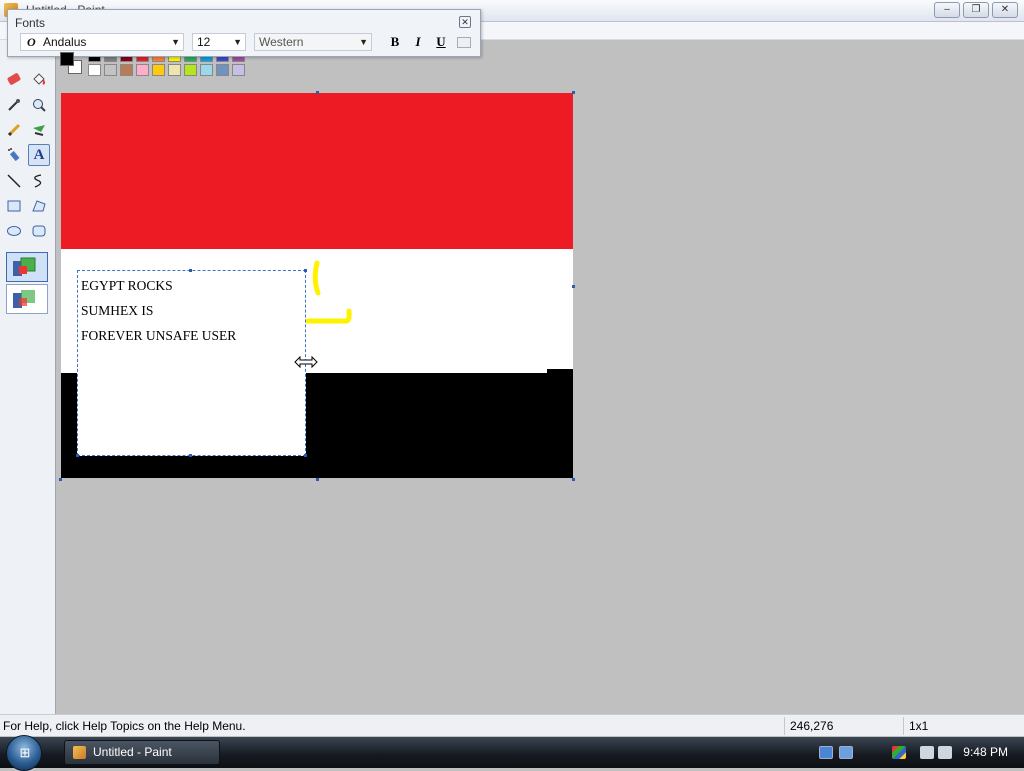 Image resolution: width=1024 pixels, height=771 pixels. Describe the element at coordinates (812, 726) in the screenshot. I see `cursor-coordinates: 246,276` at that location.